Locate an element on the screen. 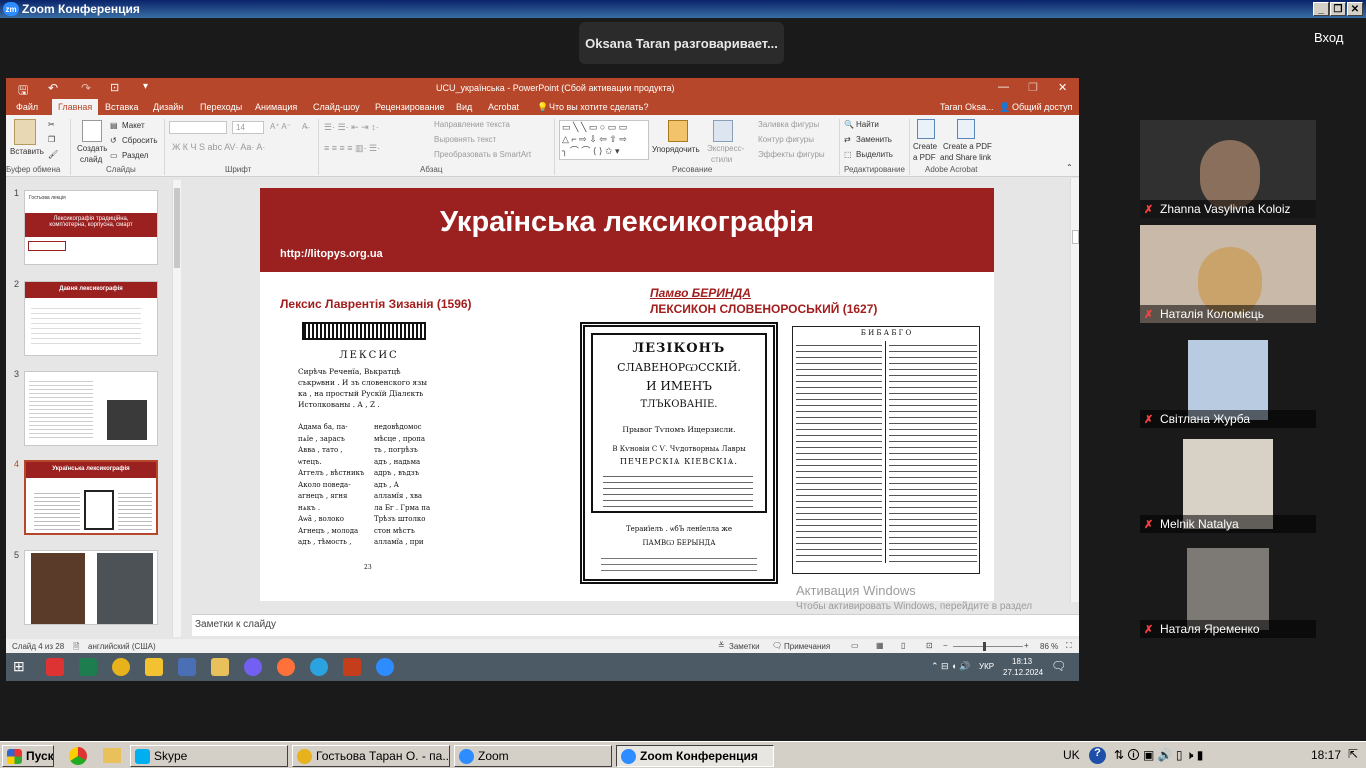 The width and height of the screenshot is (1366, 768). powerpoint-icon is located at coordinates (352, 667).